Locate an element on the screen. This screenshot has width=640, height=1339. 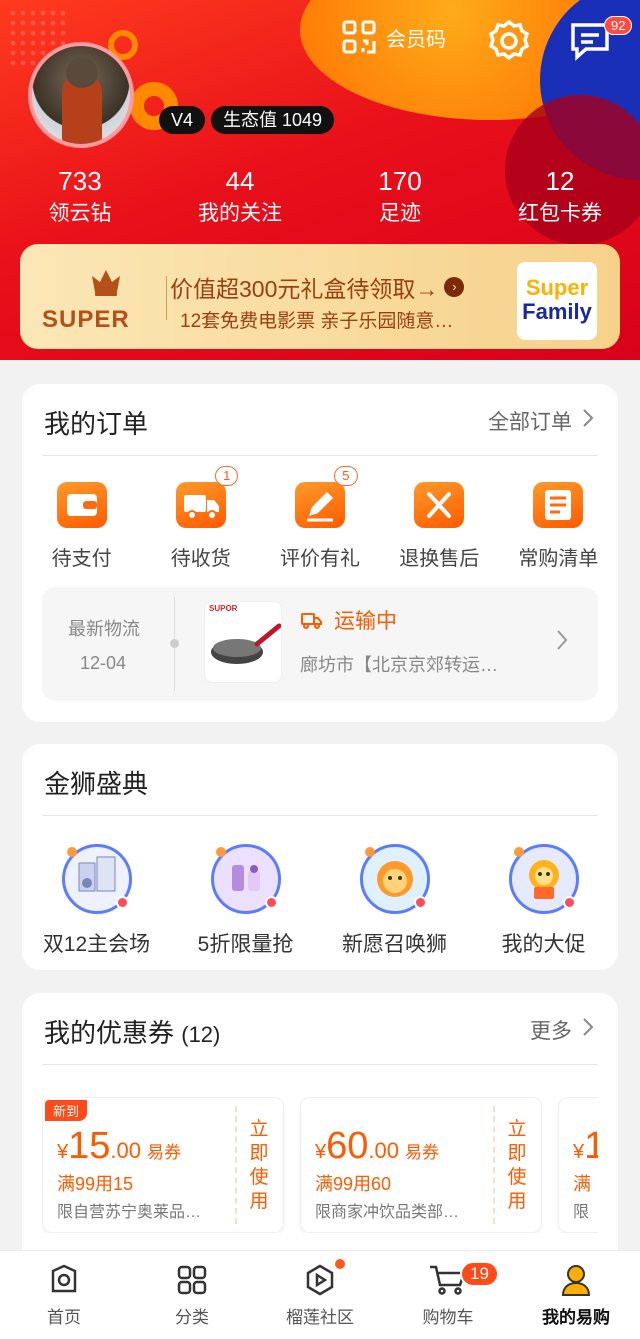
cart-count-badge: 19 is located at coordinates (479, 1274).